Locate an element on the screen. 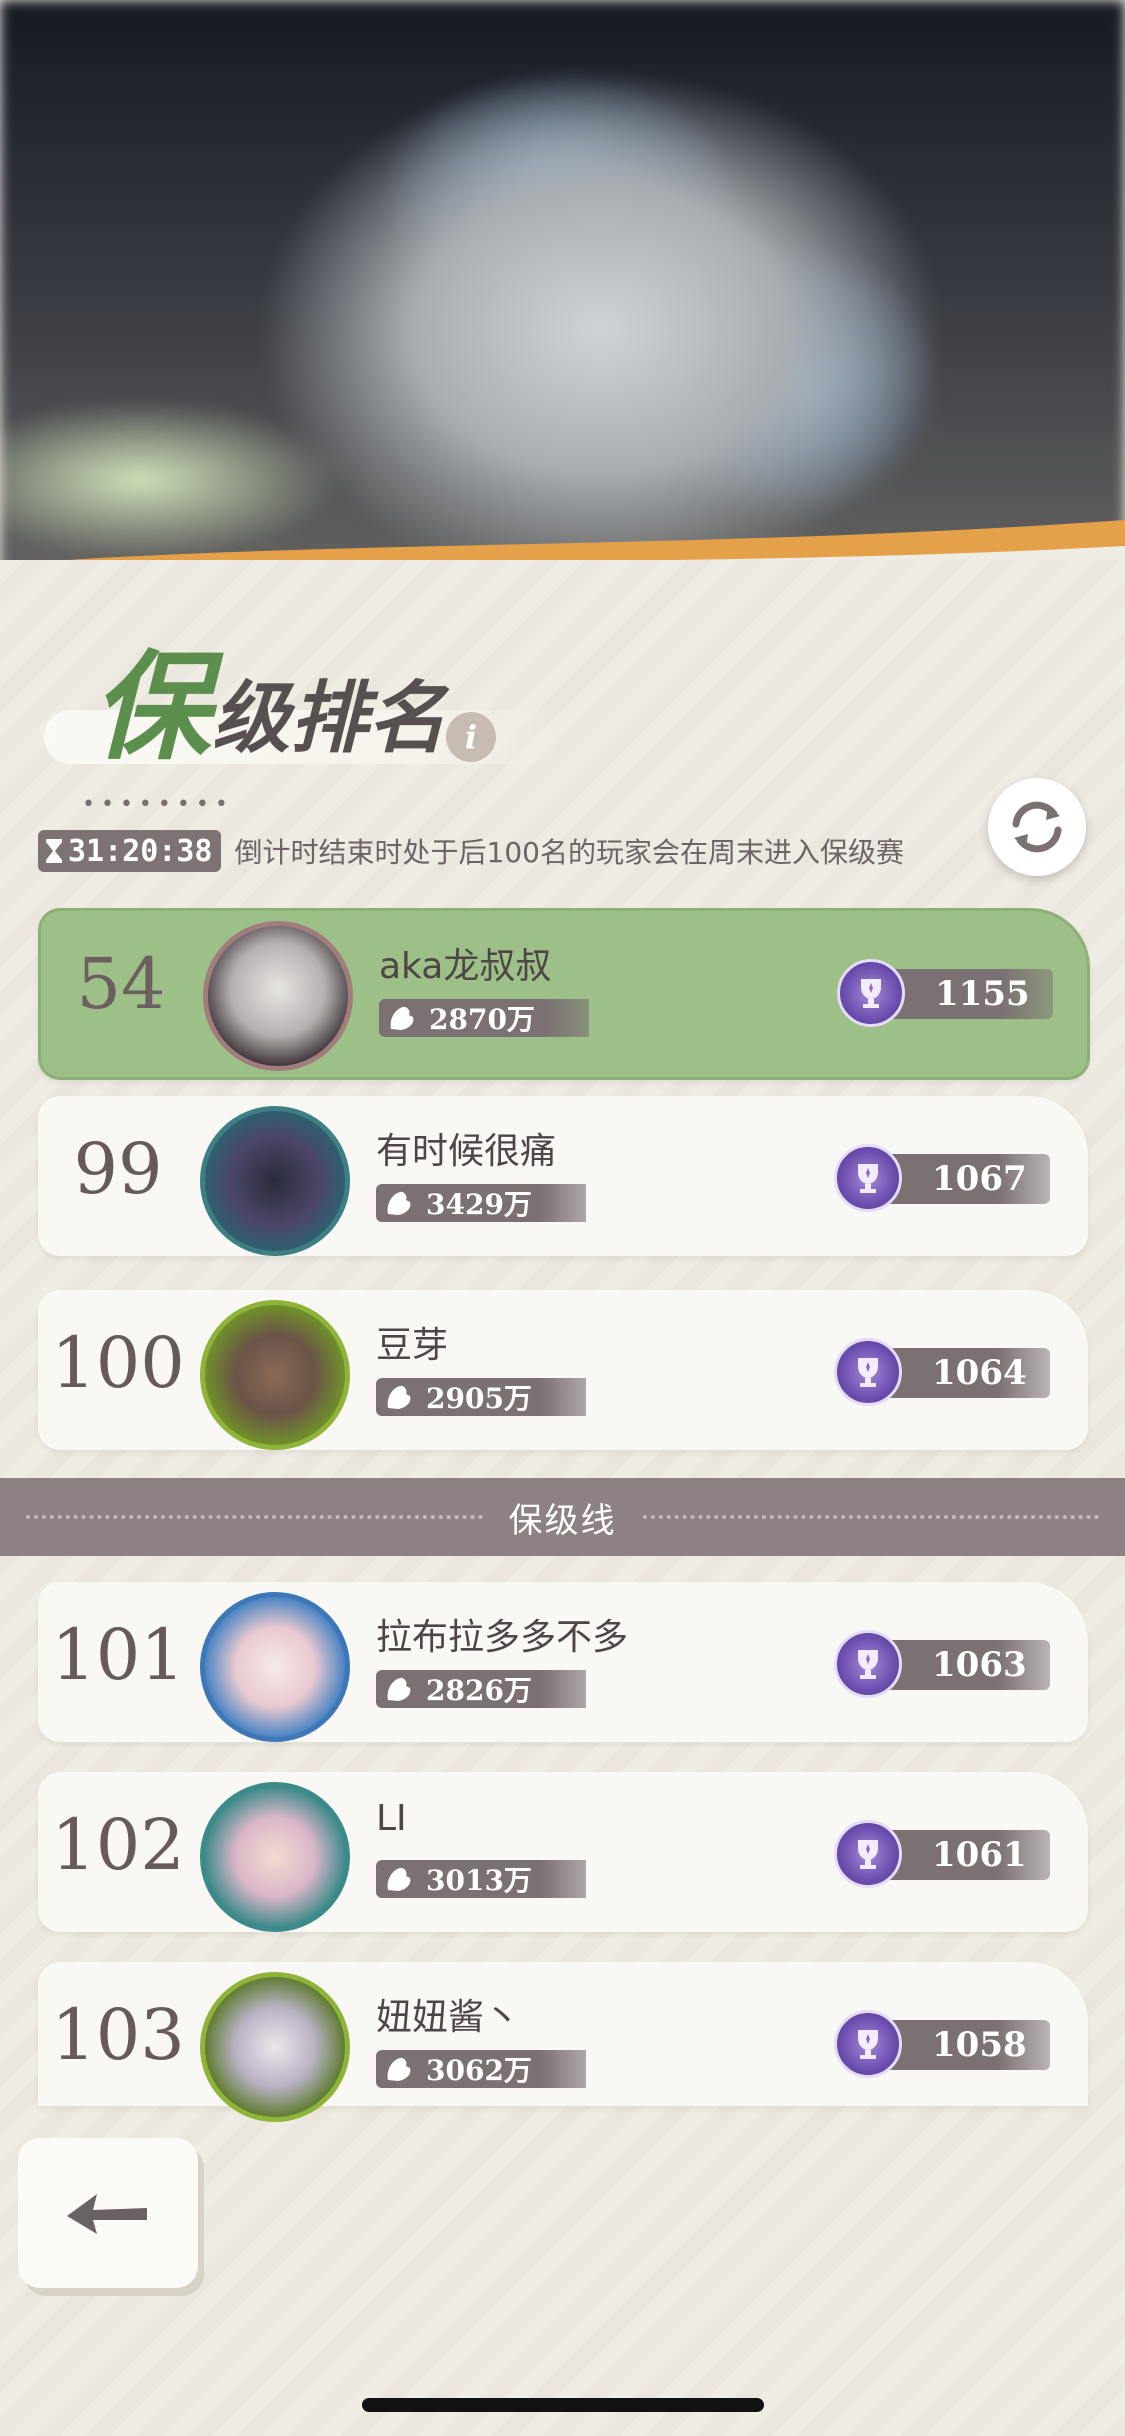  ranking-row: 100 豆芽 2905万 1064 is located at coordinates (563, 1370).